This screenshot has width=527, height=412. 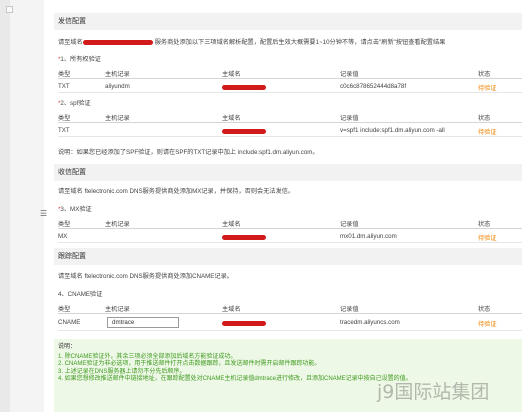 I want to click on col-status: 状态, so click(x=484, y=74).